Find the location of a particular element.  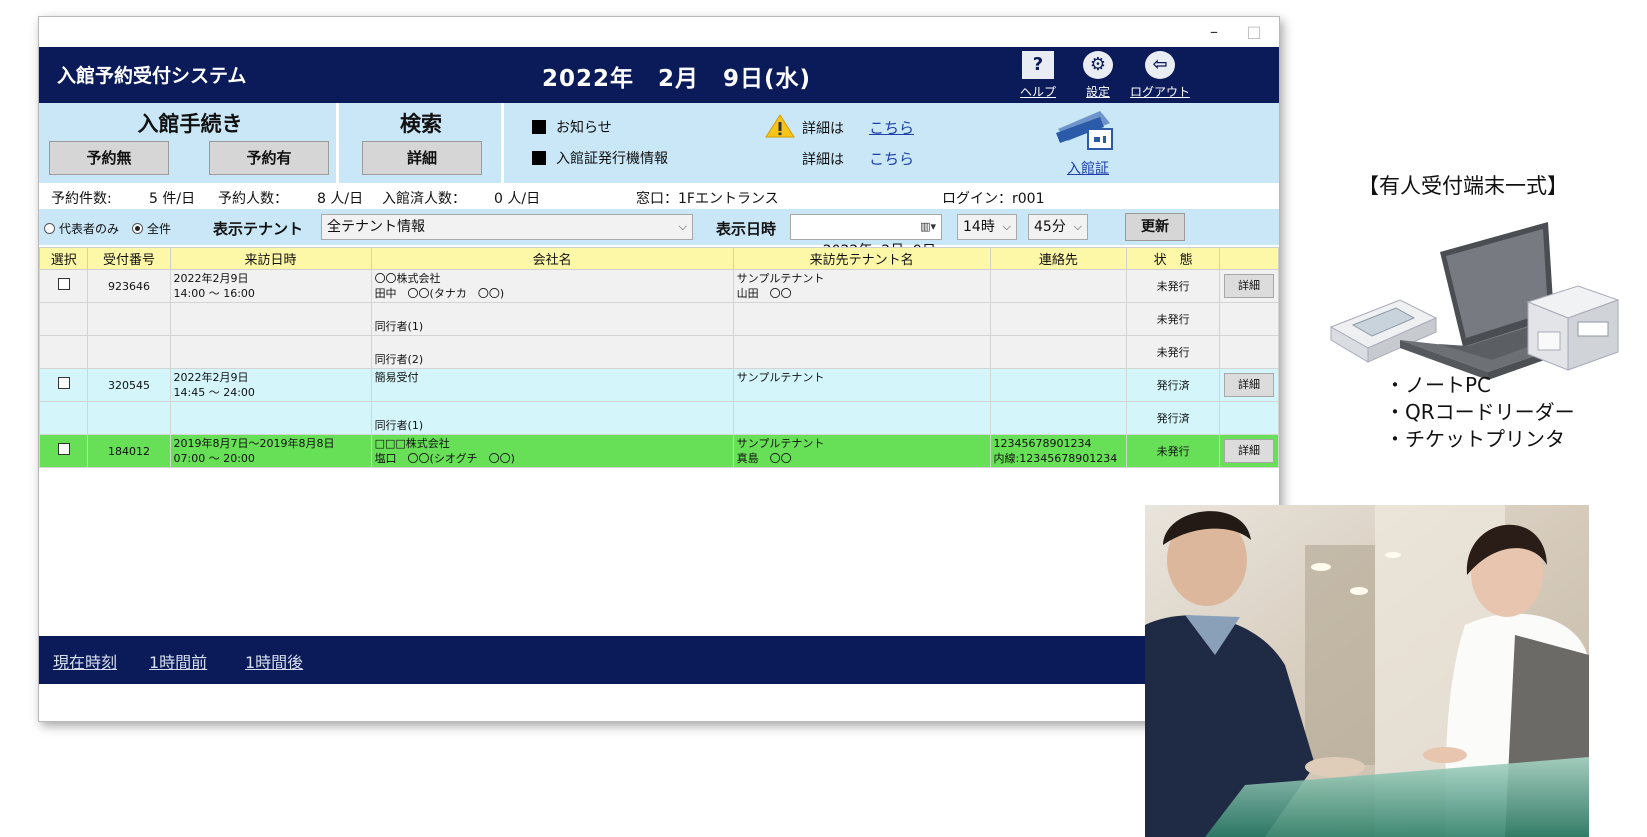

app-title: 入館予約受付システム is located at coordinates (152, 76).